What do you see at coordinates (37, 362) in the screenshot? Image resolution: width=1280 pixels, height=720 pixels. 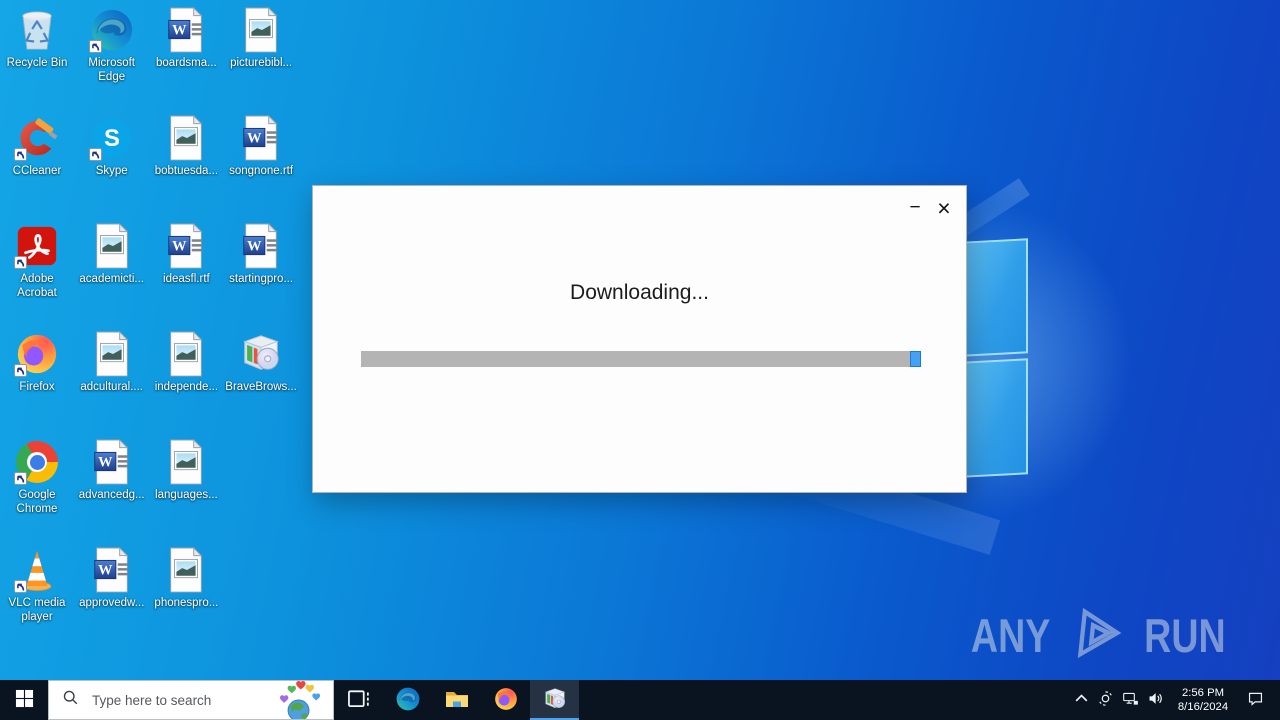 I see `desktop-icon-firefox: Firefox` at bounding box center [37, 362].